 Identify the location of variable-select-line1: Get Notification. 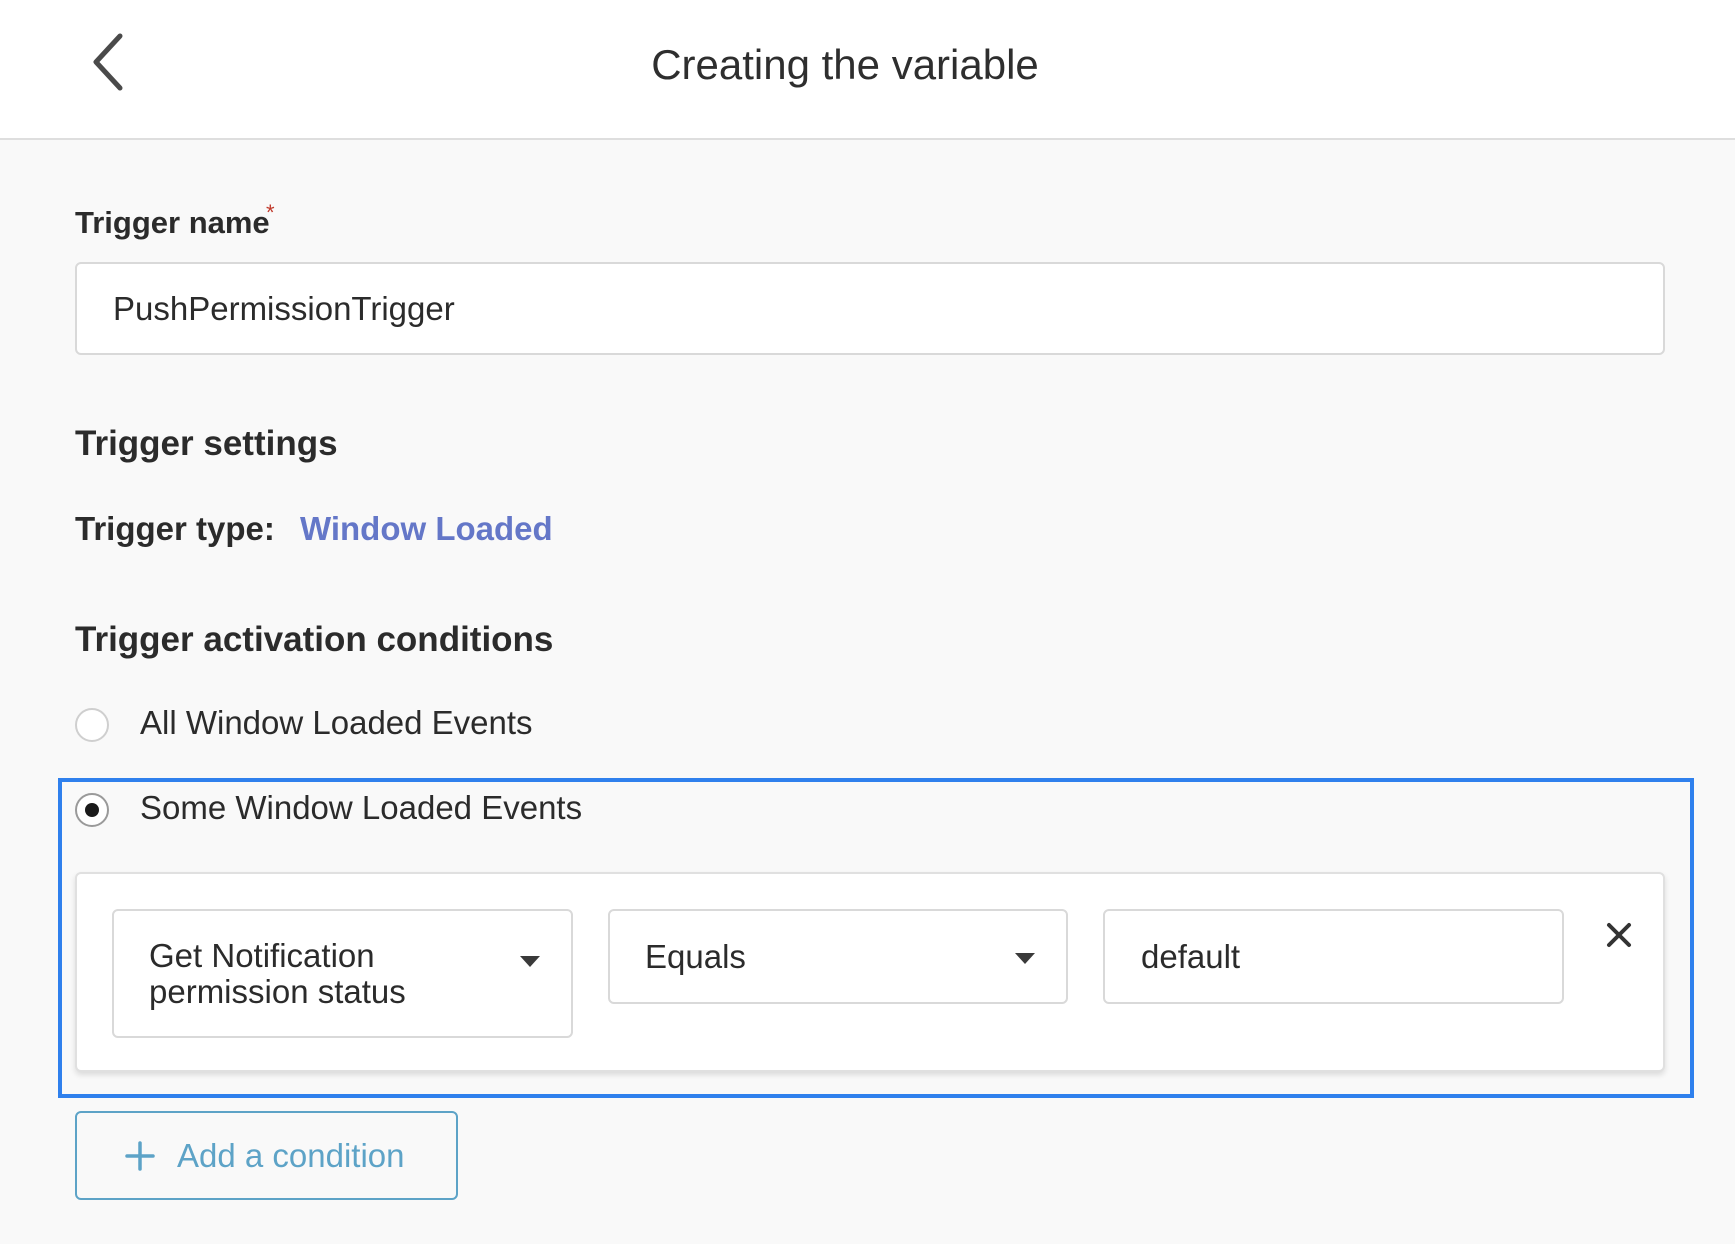
(262, 955).